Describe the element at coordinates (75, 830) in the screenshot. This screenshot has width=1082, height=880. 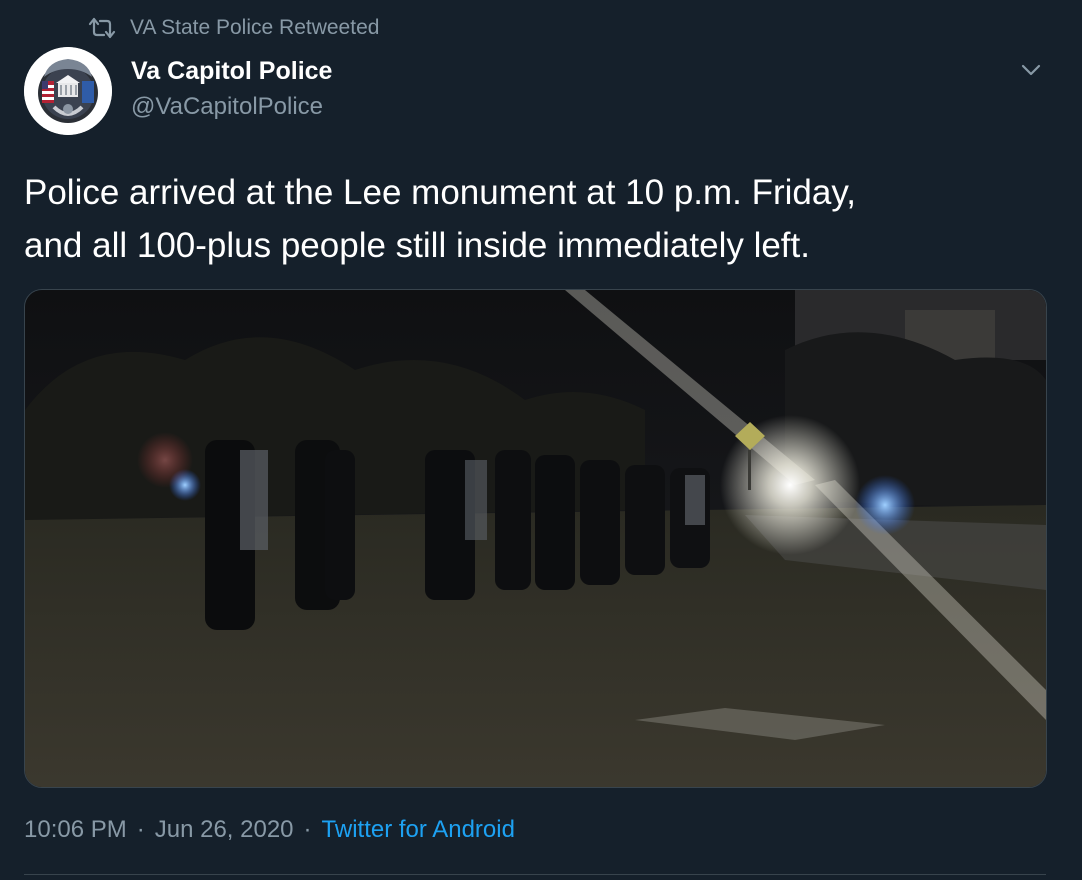
I see `tweet-time: 10:06 PM` at that location.